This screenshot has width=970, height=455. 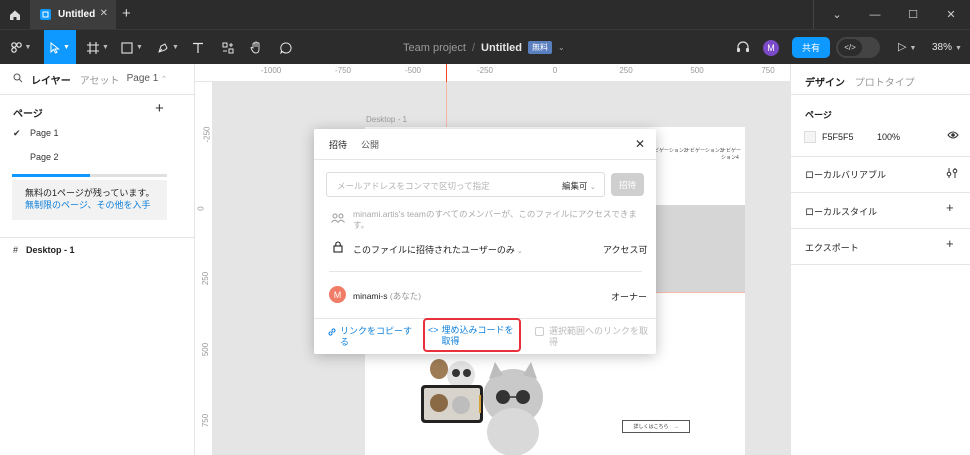 What do you see at coordinates (98, 47) in the screenshot?
I see `frame-tool: ▼` at bounding box center [98, 47].